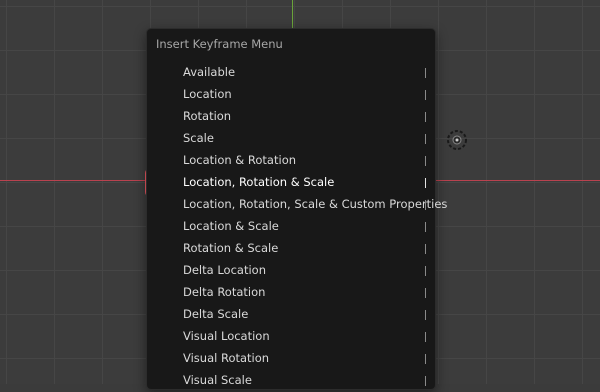 The image size is (600, 392). I want to click on menu-item-label: Delta Rotation, so click(224, 292).